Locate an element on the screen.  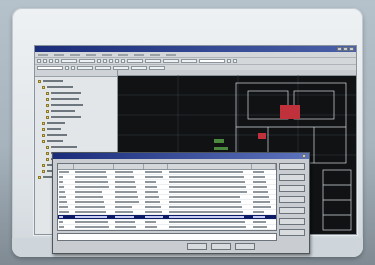
layer-combo is located at coordinates (212, 61).